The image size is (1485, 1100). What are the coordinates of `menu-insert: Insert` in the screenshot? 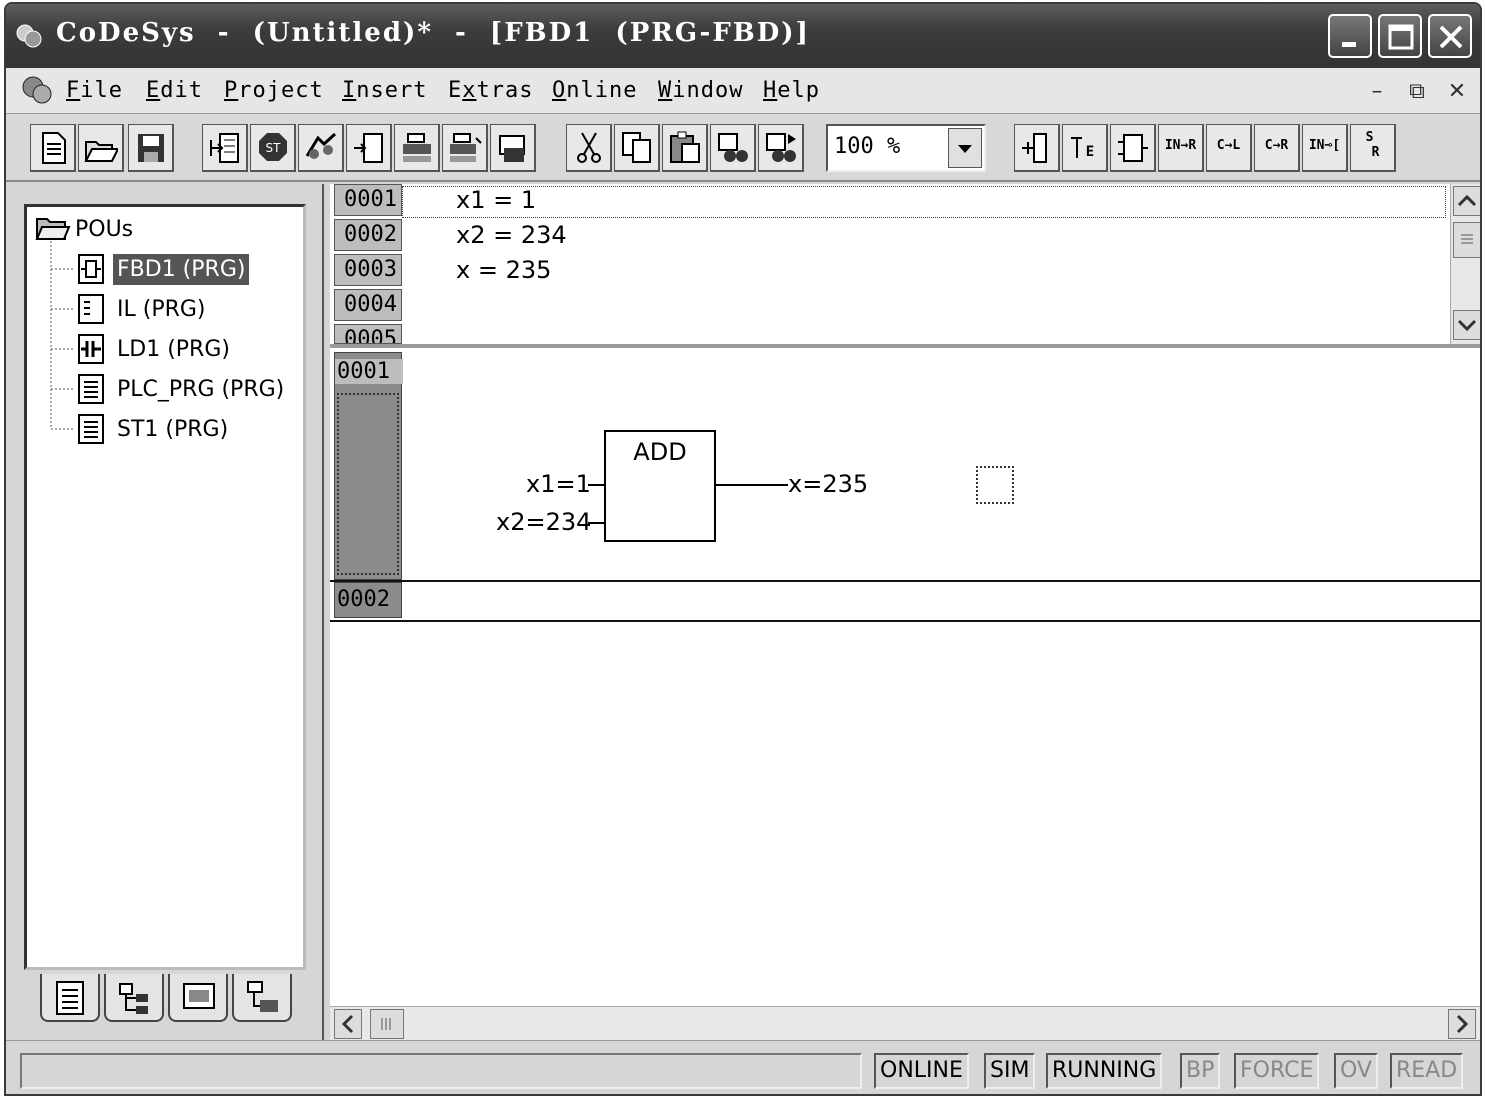 It's located at (384, 90).